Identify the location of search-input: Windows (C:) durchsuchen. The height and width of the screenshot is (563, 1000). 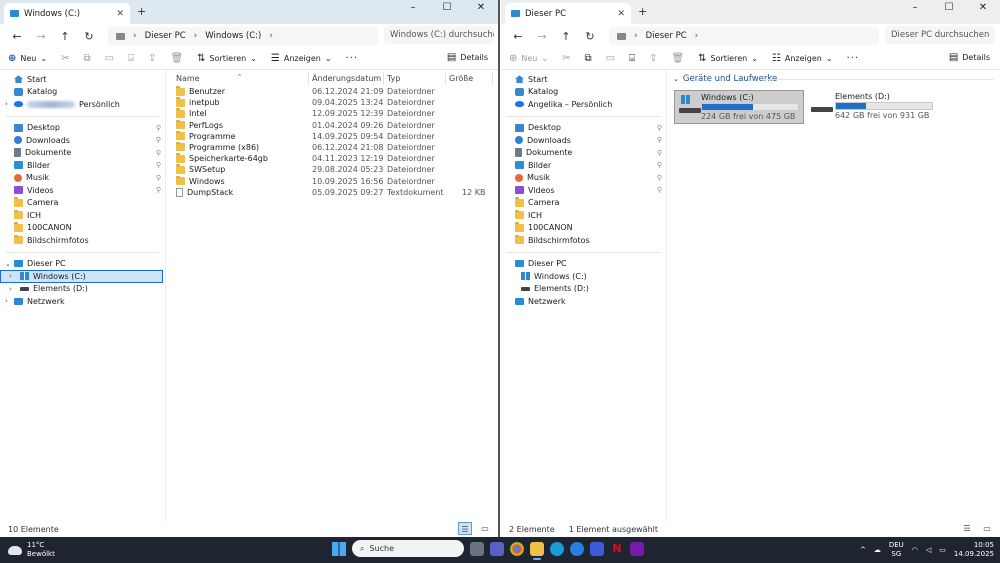
(439, 35).